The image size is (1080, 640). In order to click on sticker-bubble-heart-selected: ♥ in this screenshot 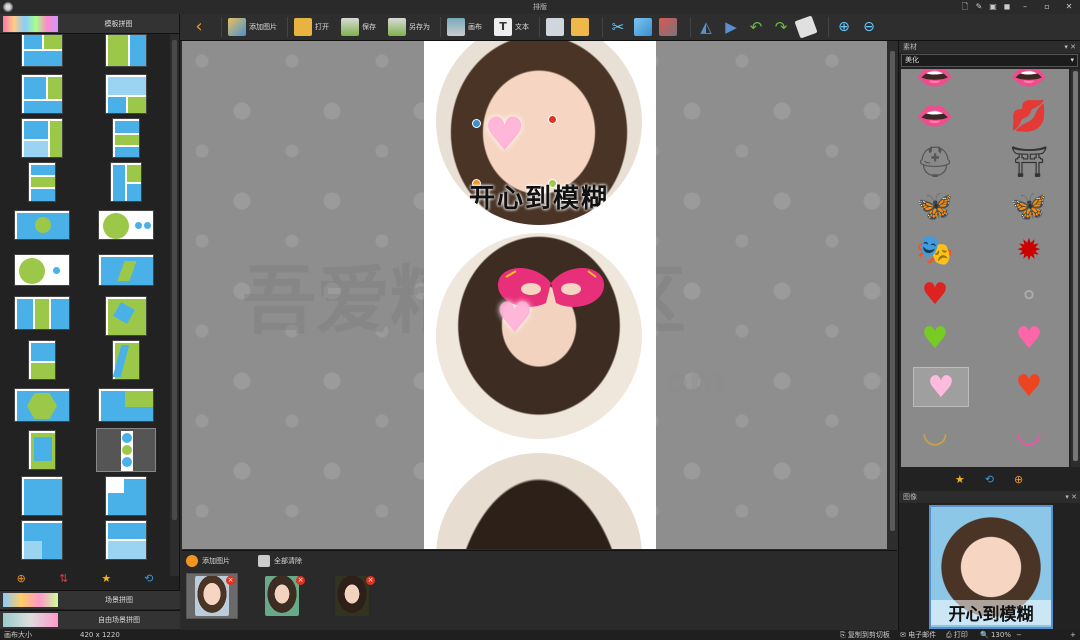, I will do `click(941, 387)`.